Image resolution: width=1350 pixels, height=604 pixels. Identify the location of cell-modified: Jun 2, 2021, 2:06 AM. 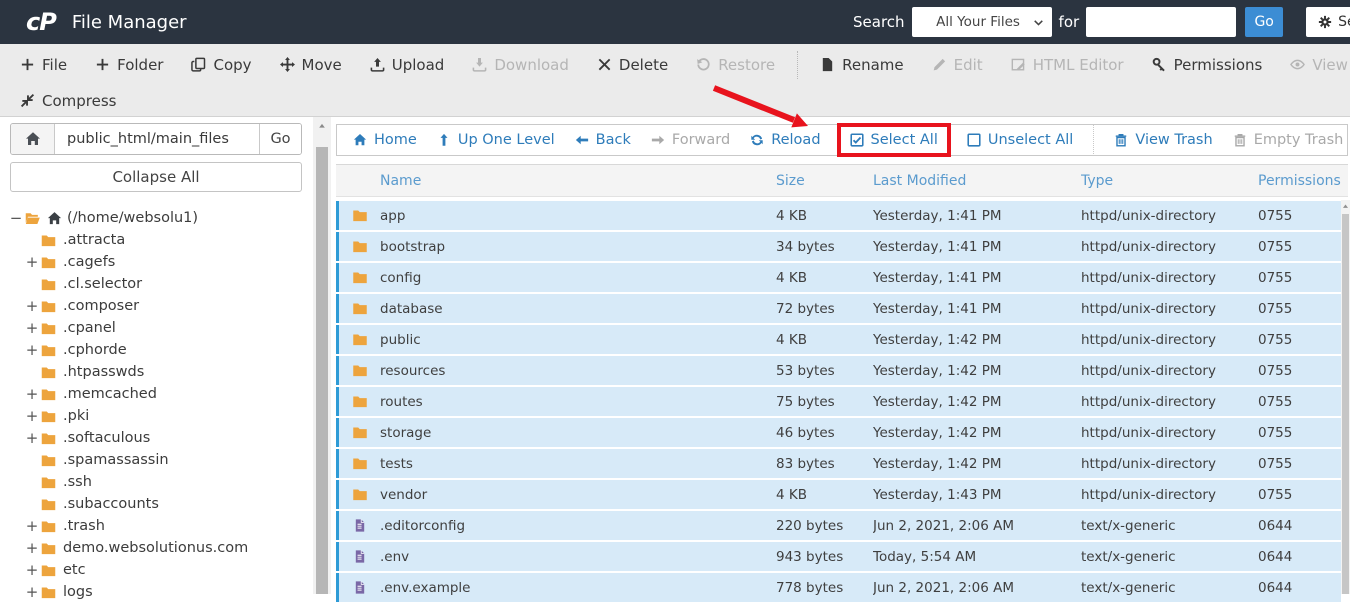
(943, 587).